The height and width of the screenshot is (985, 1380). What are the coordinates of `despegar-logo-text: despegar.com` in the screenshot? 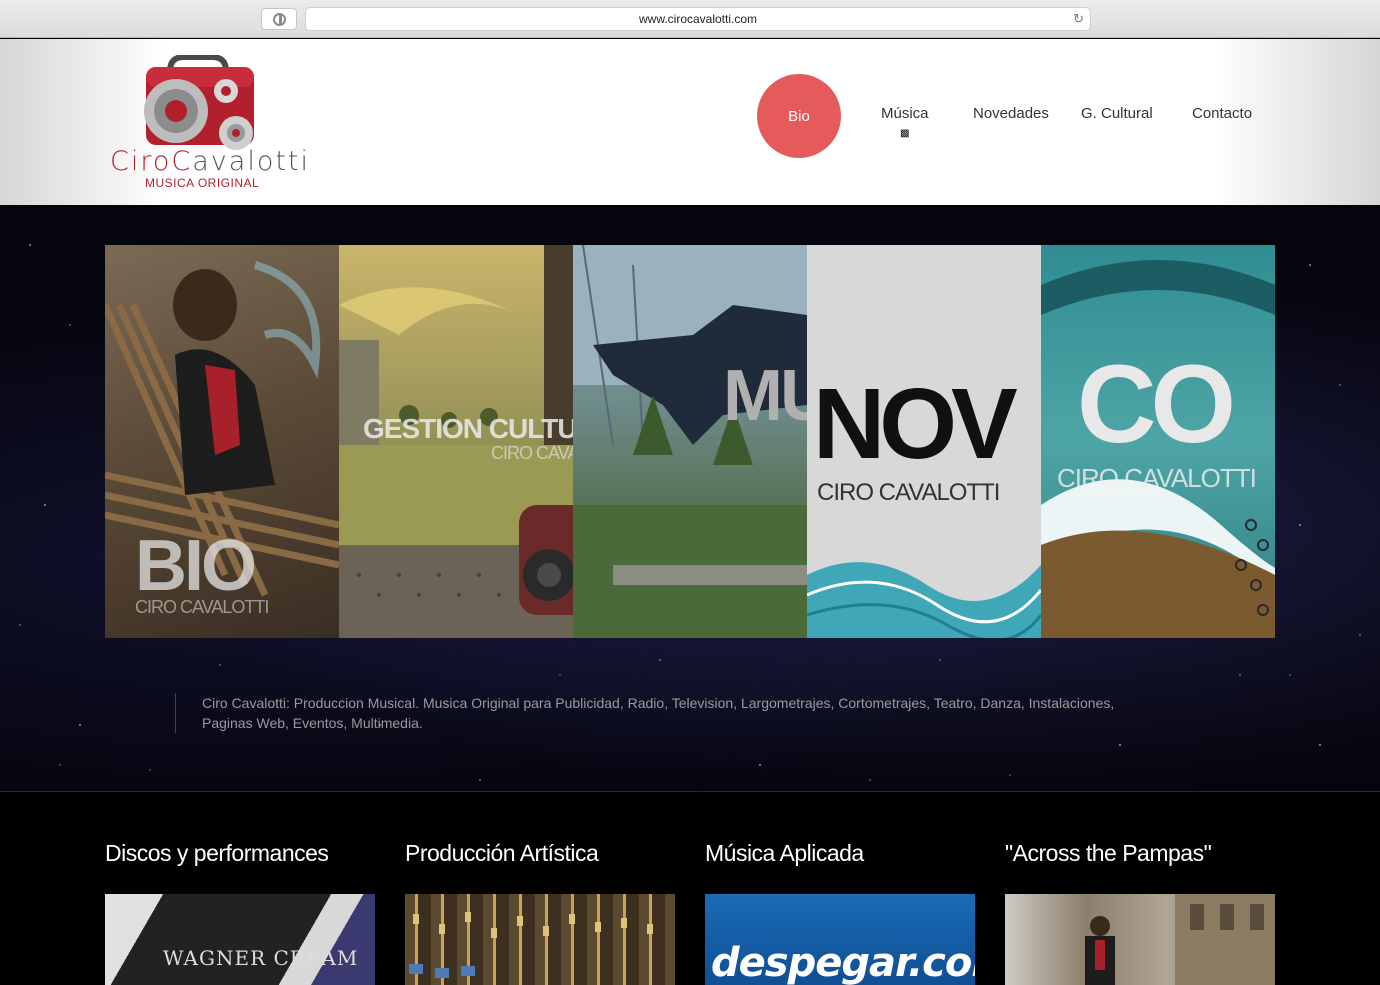 It's located at (843, 962).